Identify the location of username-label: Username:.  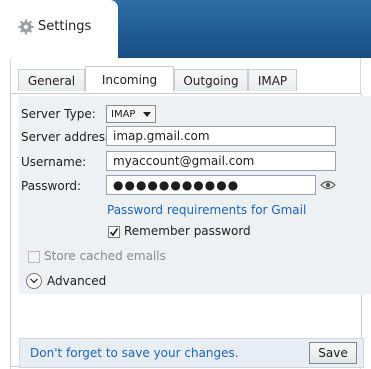
(54, 162).